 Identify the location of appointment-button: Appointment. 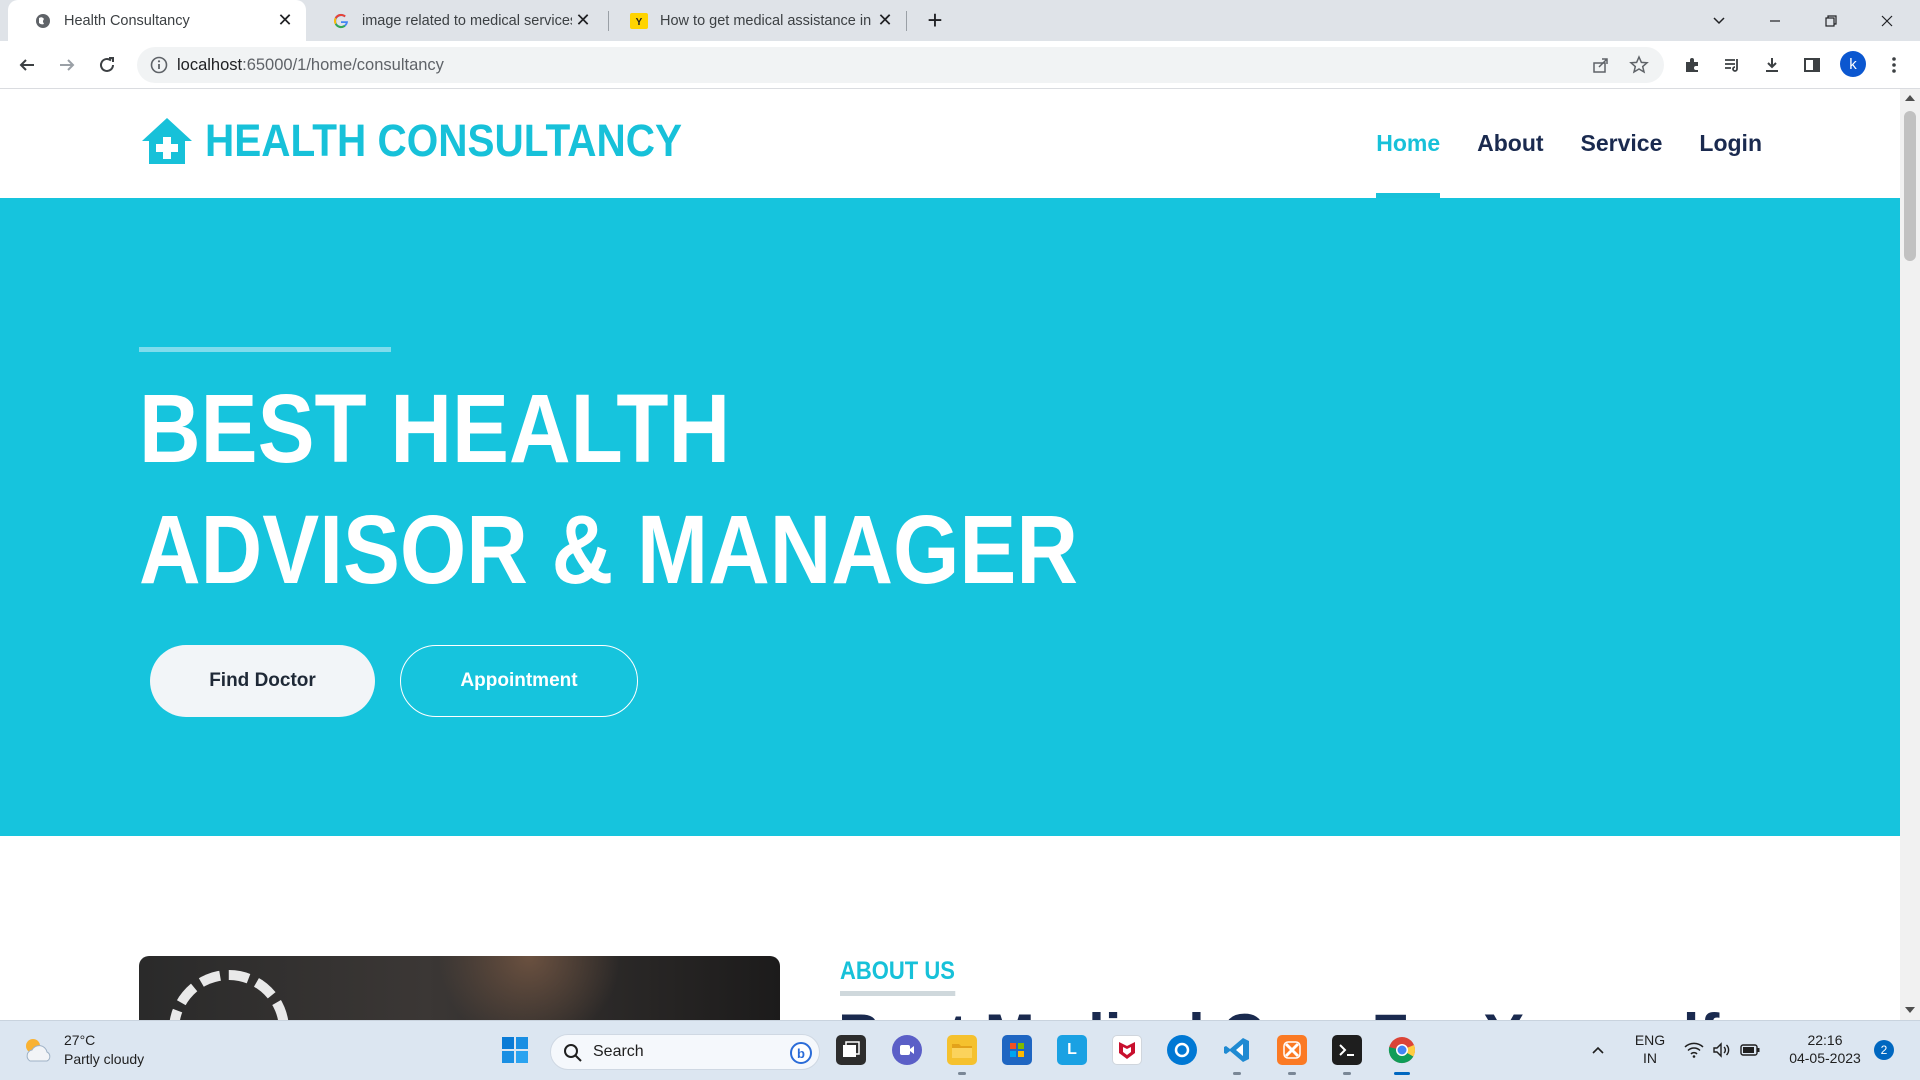
(519, 681).